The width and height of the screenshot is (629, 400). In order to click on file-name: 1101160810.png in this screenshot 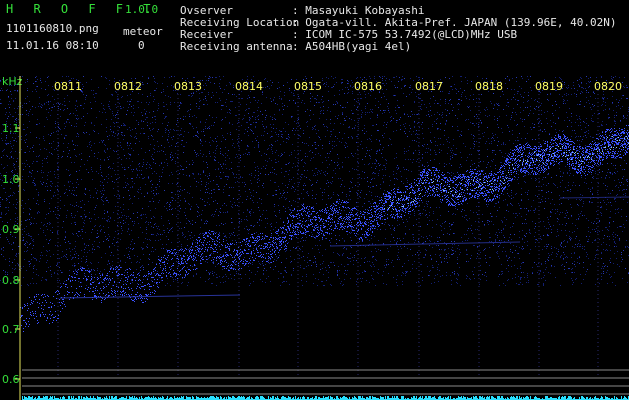, I will do `click(52, 28)`.